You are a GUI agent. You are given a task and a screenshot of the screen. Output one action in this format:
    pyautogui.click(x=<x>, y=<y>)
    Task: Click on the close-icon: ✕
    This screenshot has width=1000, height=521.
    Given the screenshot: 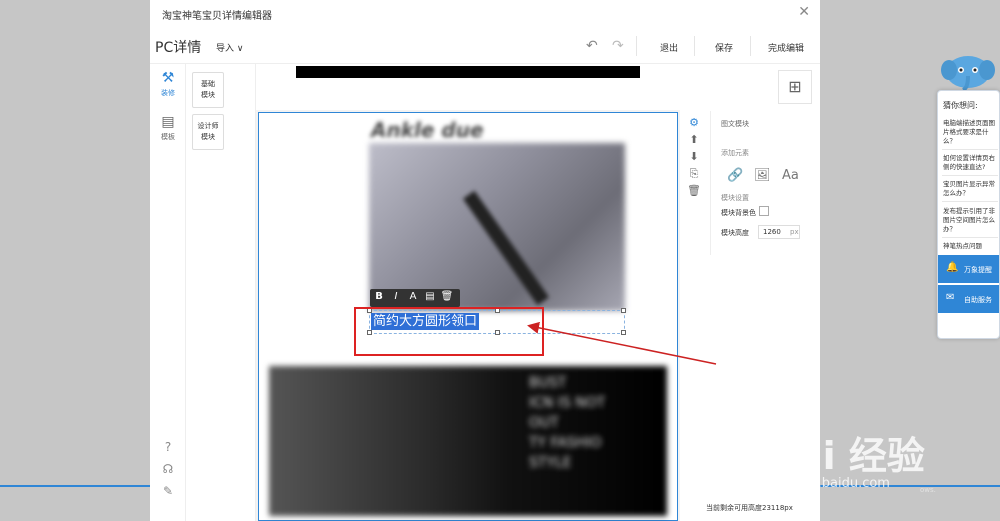 What is the action you would take?
    pyautogui.click(x=804, y=12)
    